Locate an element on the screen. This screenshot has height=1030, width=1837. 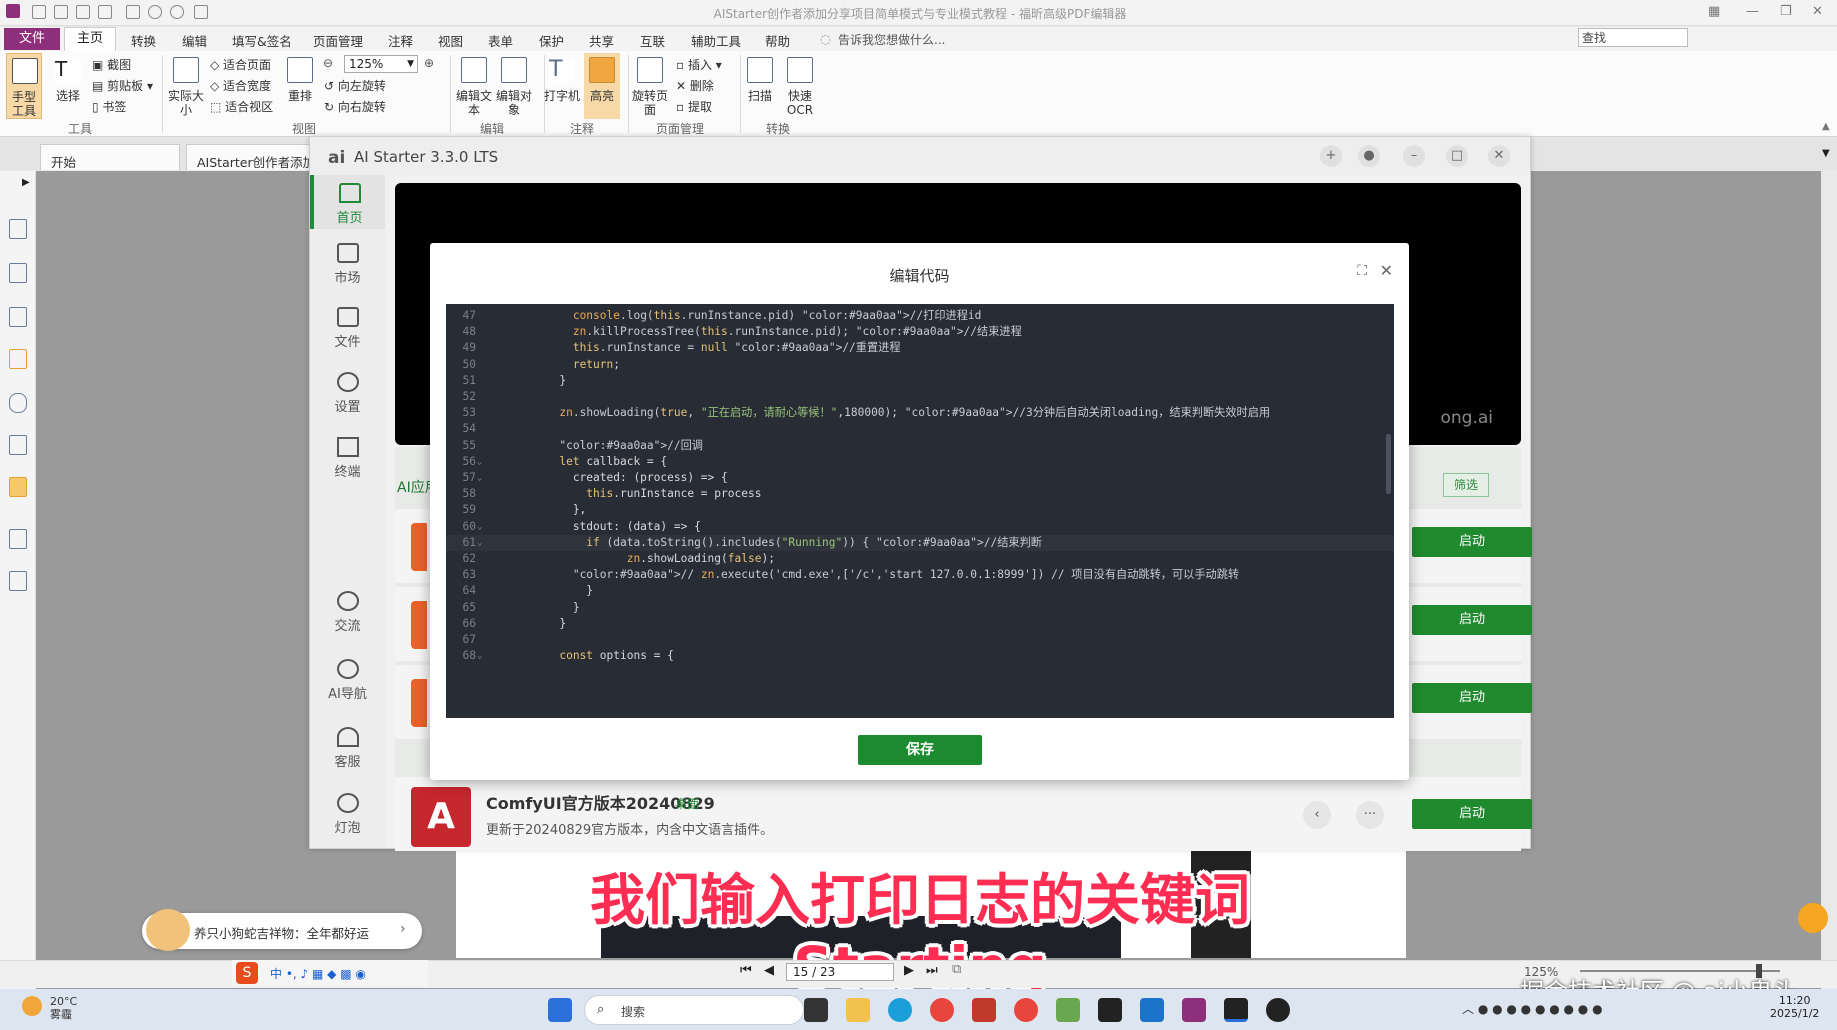
expand-icon: ▶ is located at coordinates (26, 182).